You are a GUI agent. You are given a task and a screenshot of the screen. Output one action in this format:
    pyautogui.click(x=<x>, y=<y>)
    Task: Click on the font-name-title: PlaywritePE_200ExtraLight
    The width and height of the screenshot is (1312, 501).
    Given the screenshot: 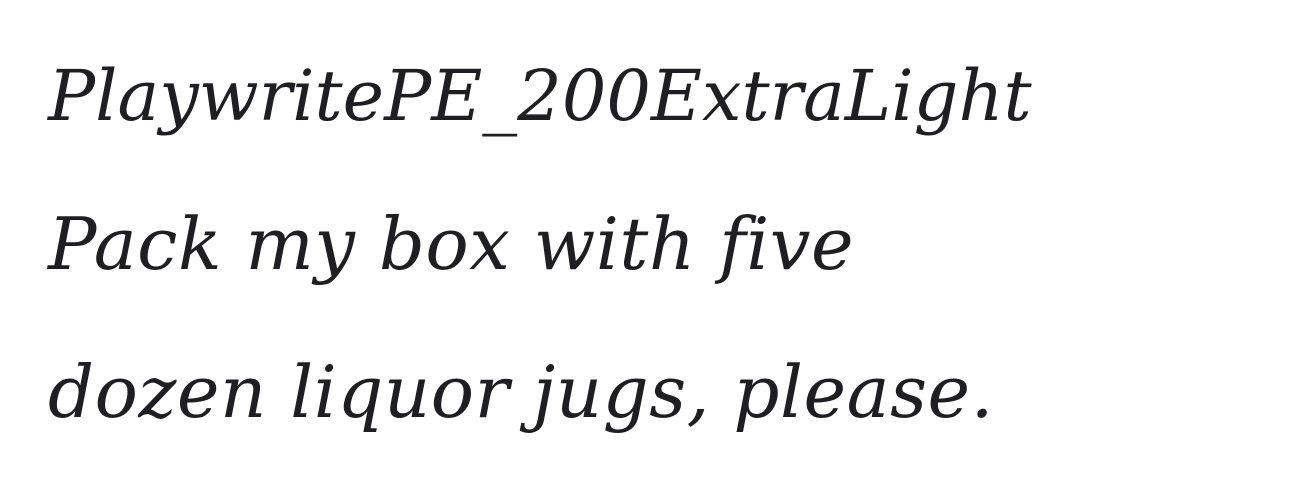 What is the action you would take?
    pyautogui.click(x=540, y=96)
    